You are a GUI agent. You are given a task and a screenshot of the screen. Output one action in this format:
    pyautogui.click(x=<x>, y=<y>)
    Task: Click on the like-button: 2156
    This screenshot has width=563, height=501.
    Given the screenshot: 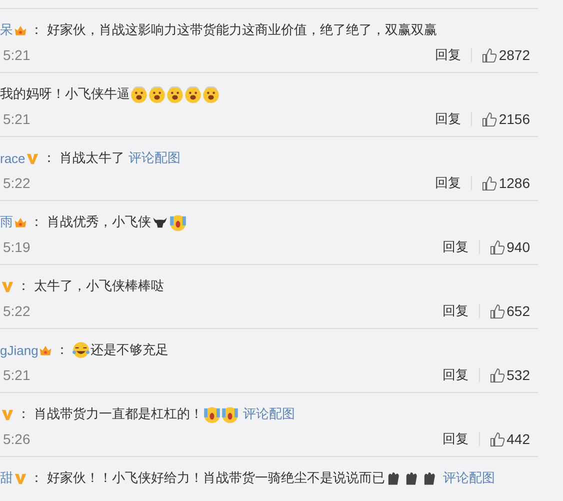 What is the action you would take?
    pyautogui.click(x=506, y=119)
    